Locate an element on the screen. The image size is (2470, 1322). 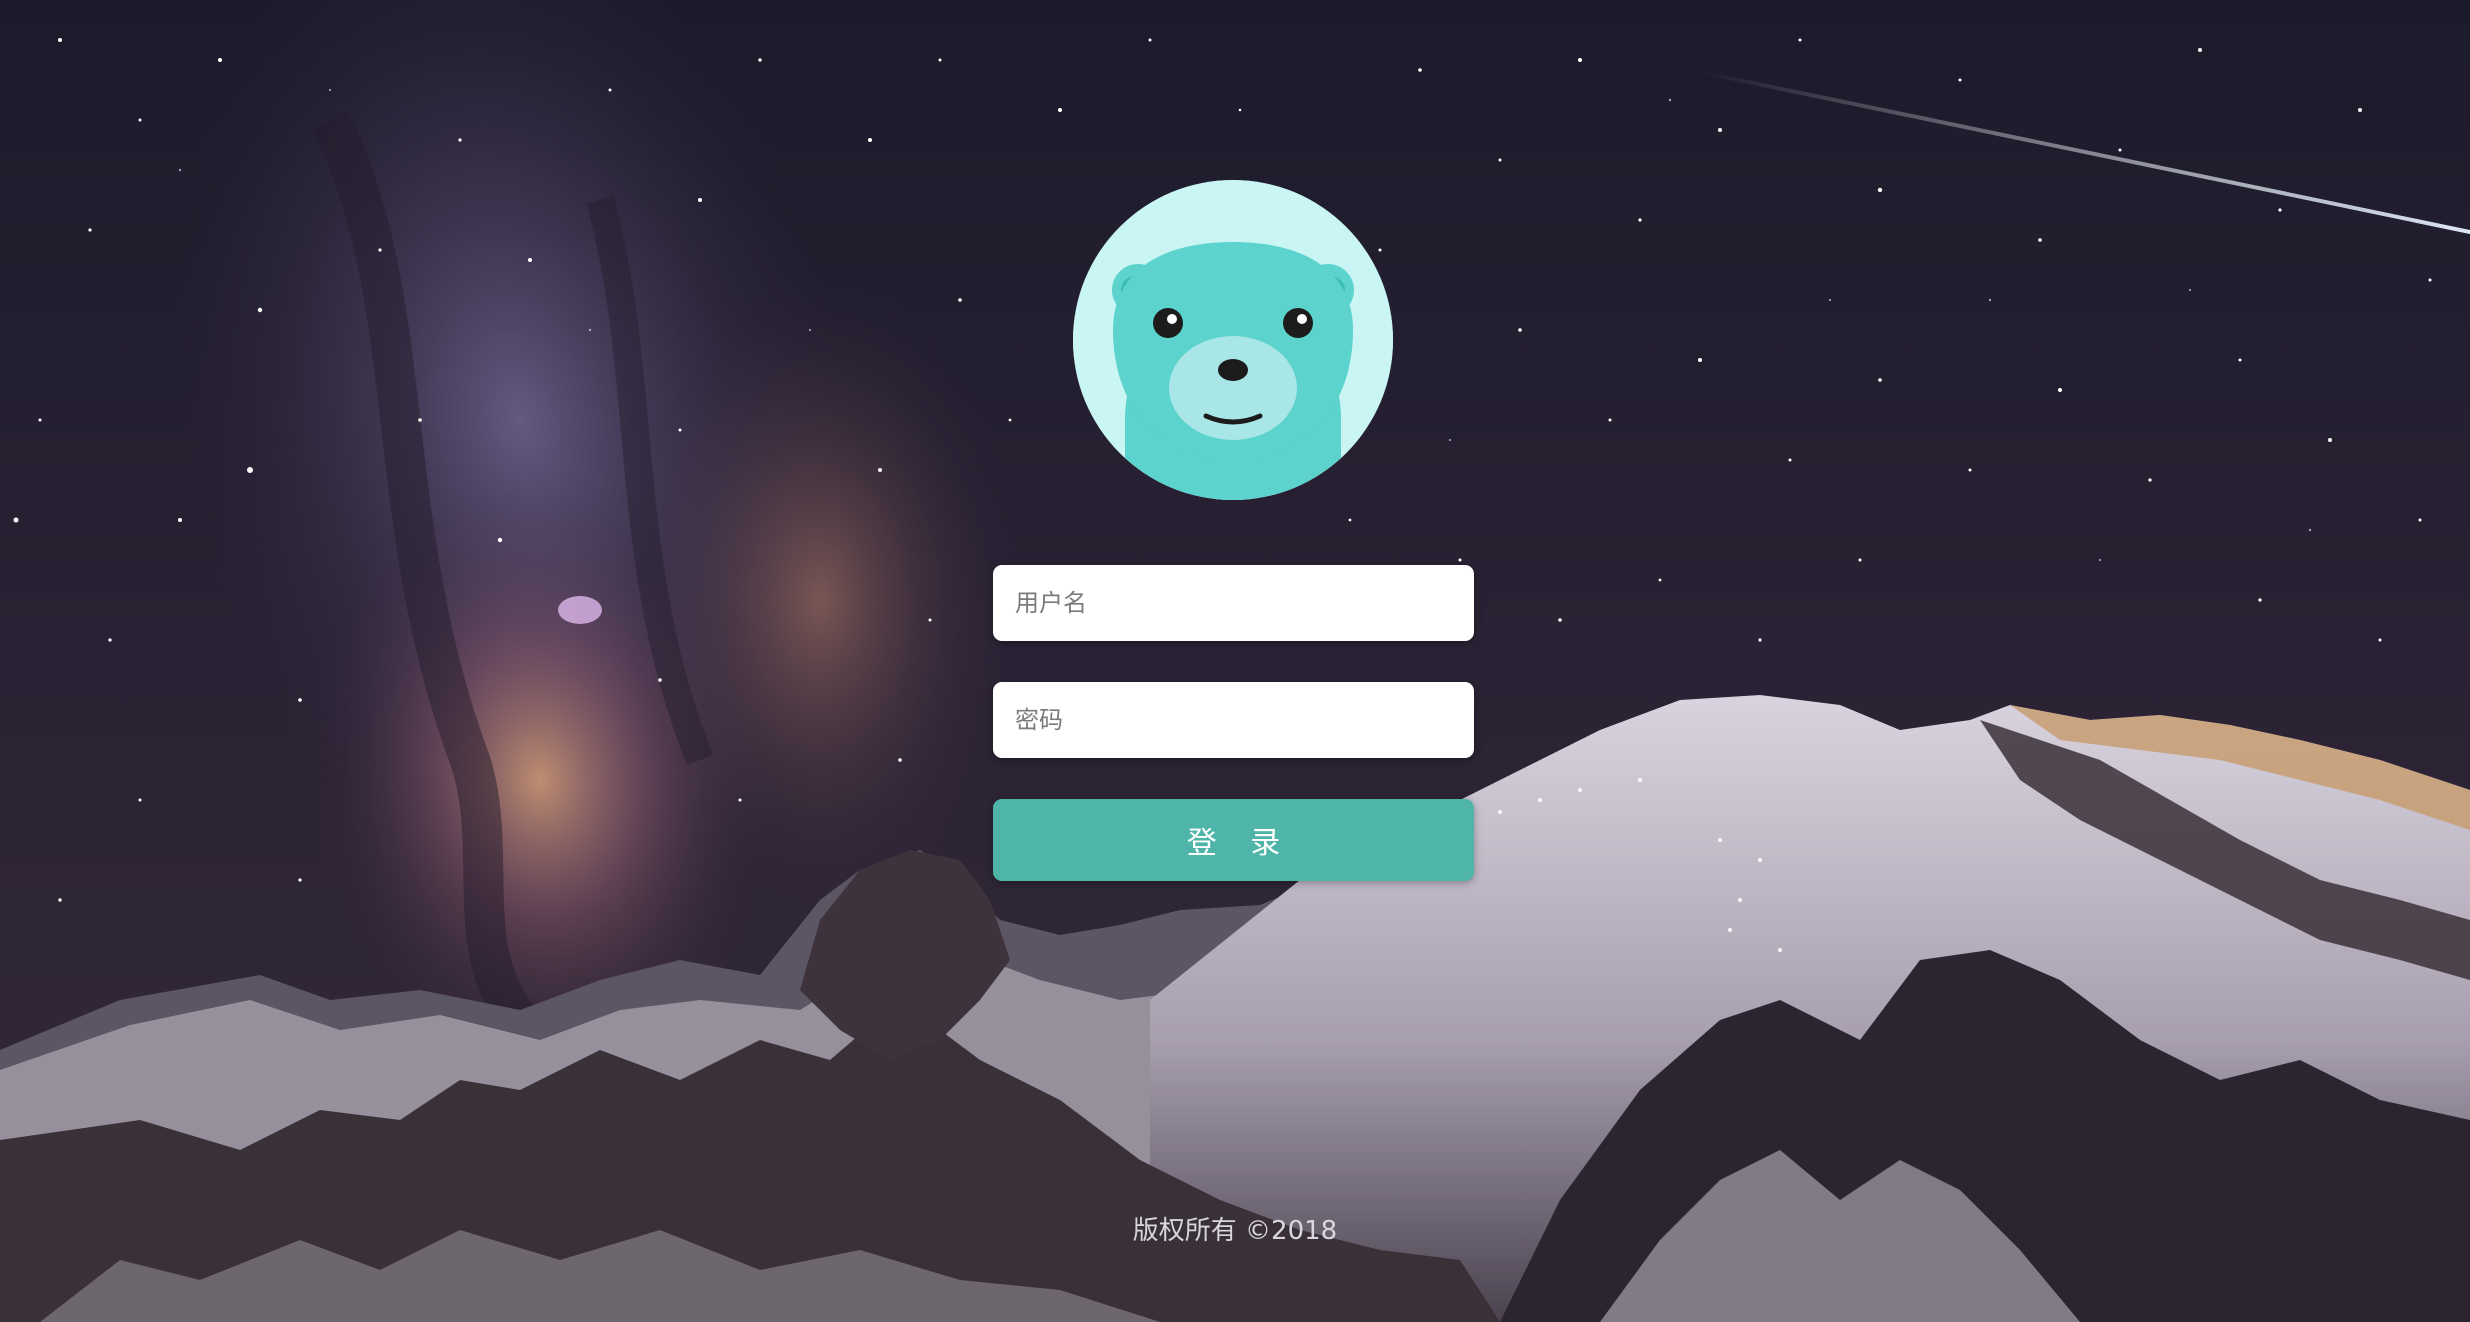
username-input is located at coordinates (1233, 603).